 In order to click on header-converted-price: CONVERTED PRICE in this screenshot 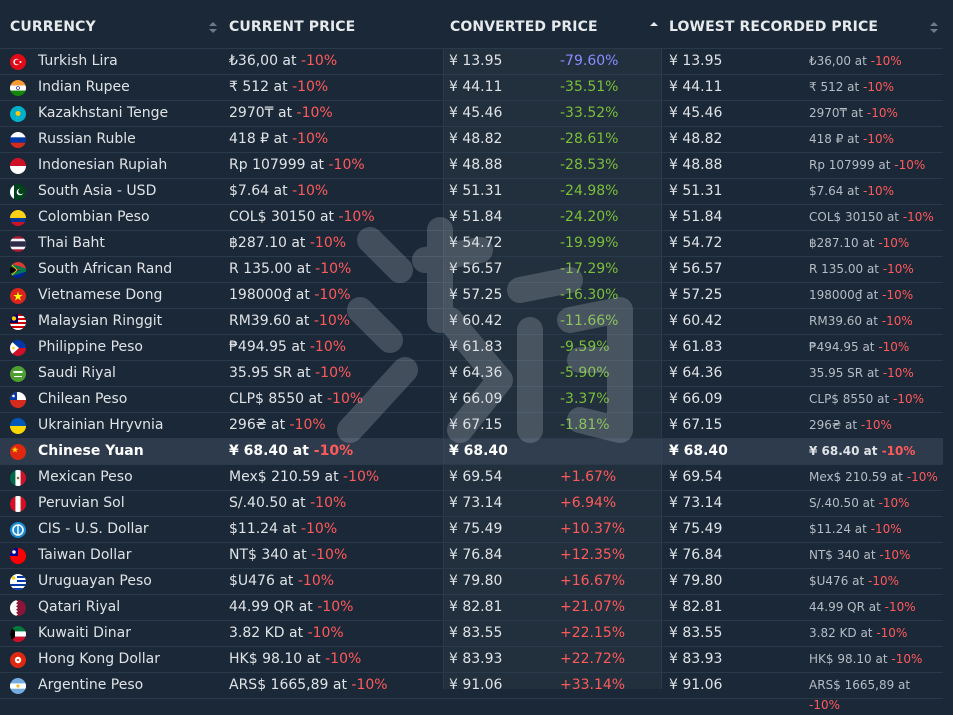, I will do `click(524, 27)`.